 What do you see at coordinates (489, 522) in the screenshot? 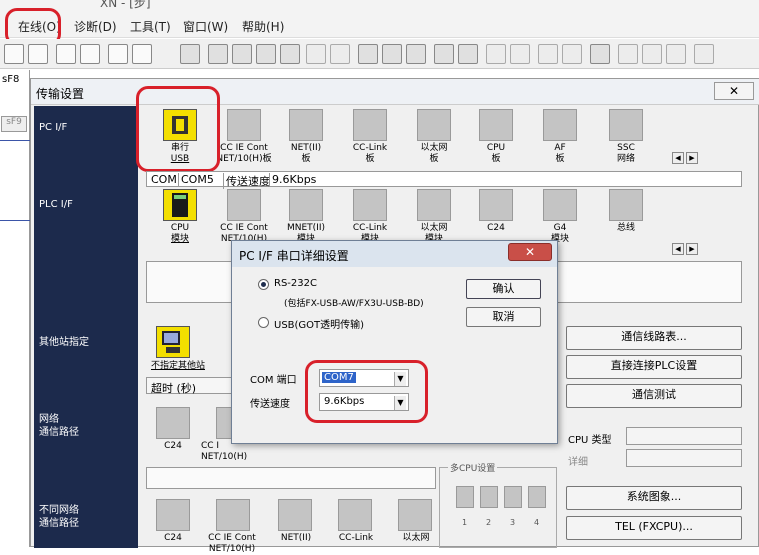
I see `cpu-slot-number: 2` at bounding box center [489, 522].